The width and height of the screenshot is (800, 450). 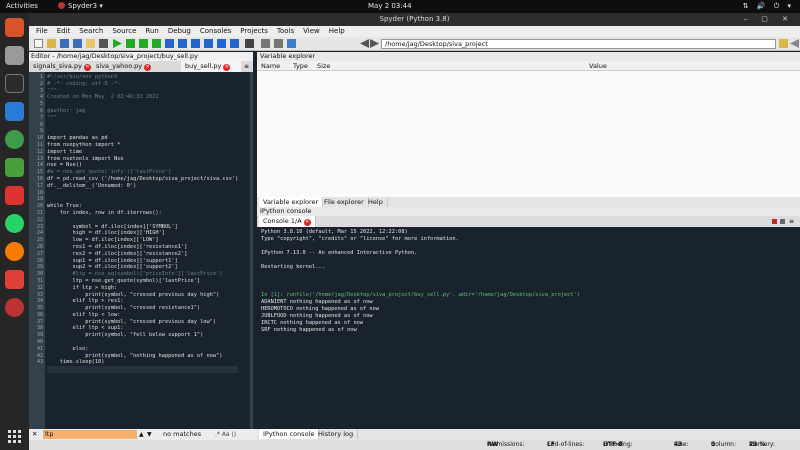 I want to click on code-line: print(symbol, "crossed resistance1"), so click(x=142, y=308).